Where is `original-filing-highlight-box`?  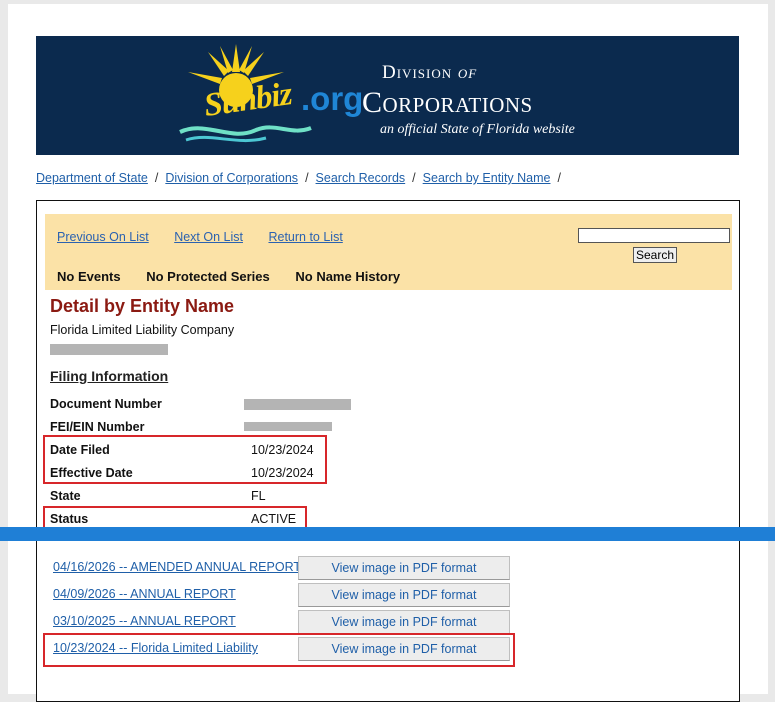
original-filing-highlight-box is located at coordinates (279, 650).